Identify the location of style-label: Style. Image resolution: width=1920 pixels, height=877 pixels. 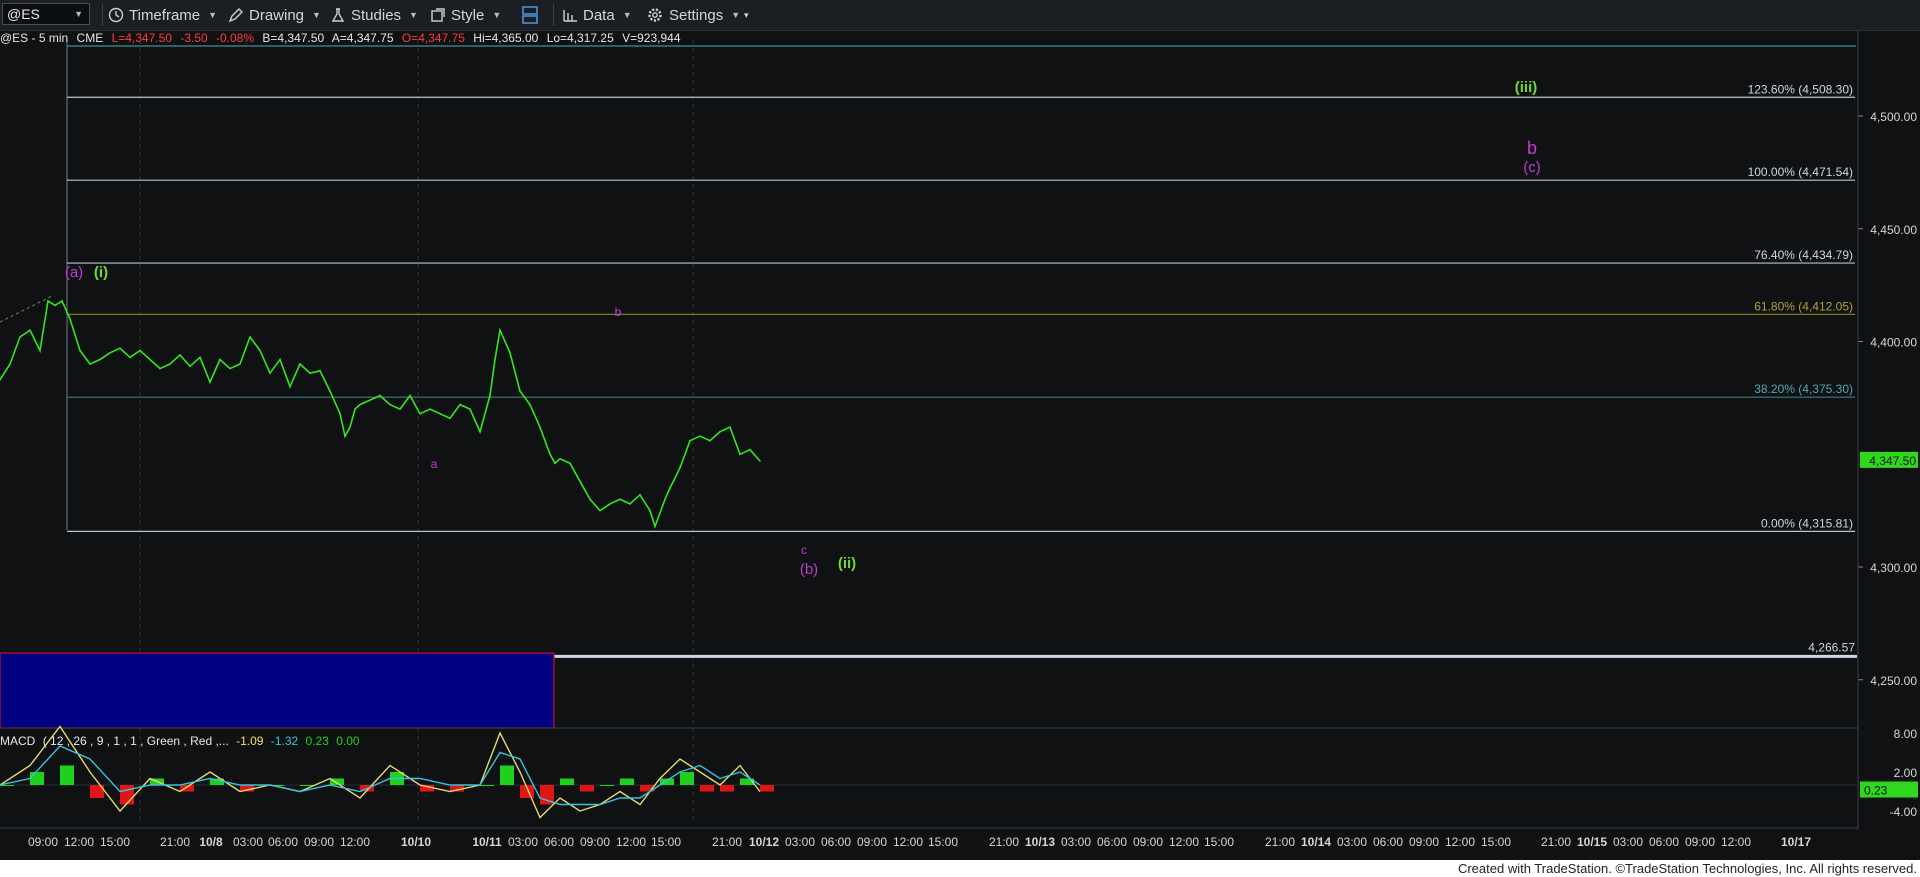
(468, 15).